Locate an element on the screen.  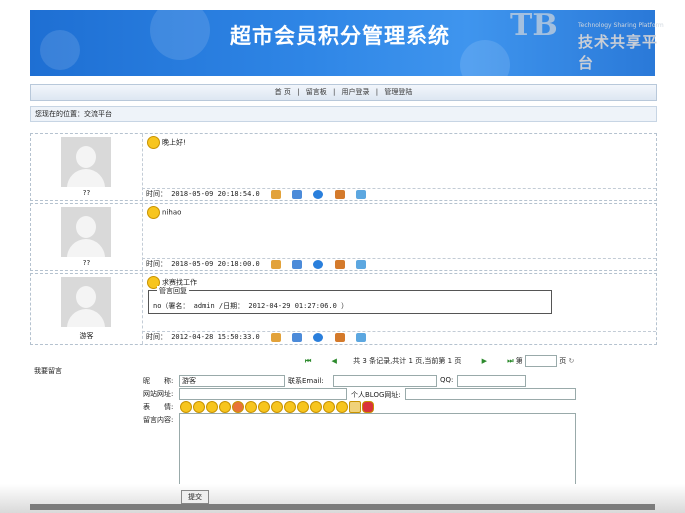
site-logo: TB Technology Sharing Platform 技术共享平台 is located at coordinates (587, 40).